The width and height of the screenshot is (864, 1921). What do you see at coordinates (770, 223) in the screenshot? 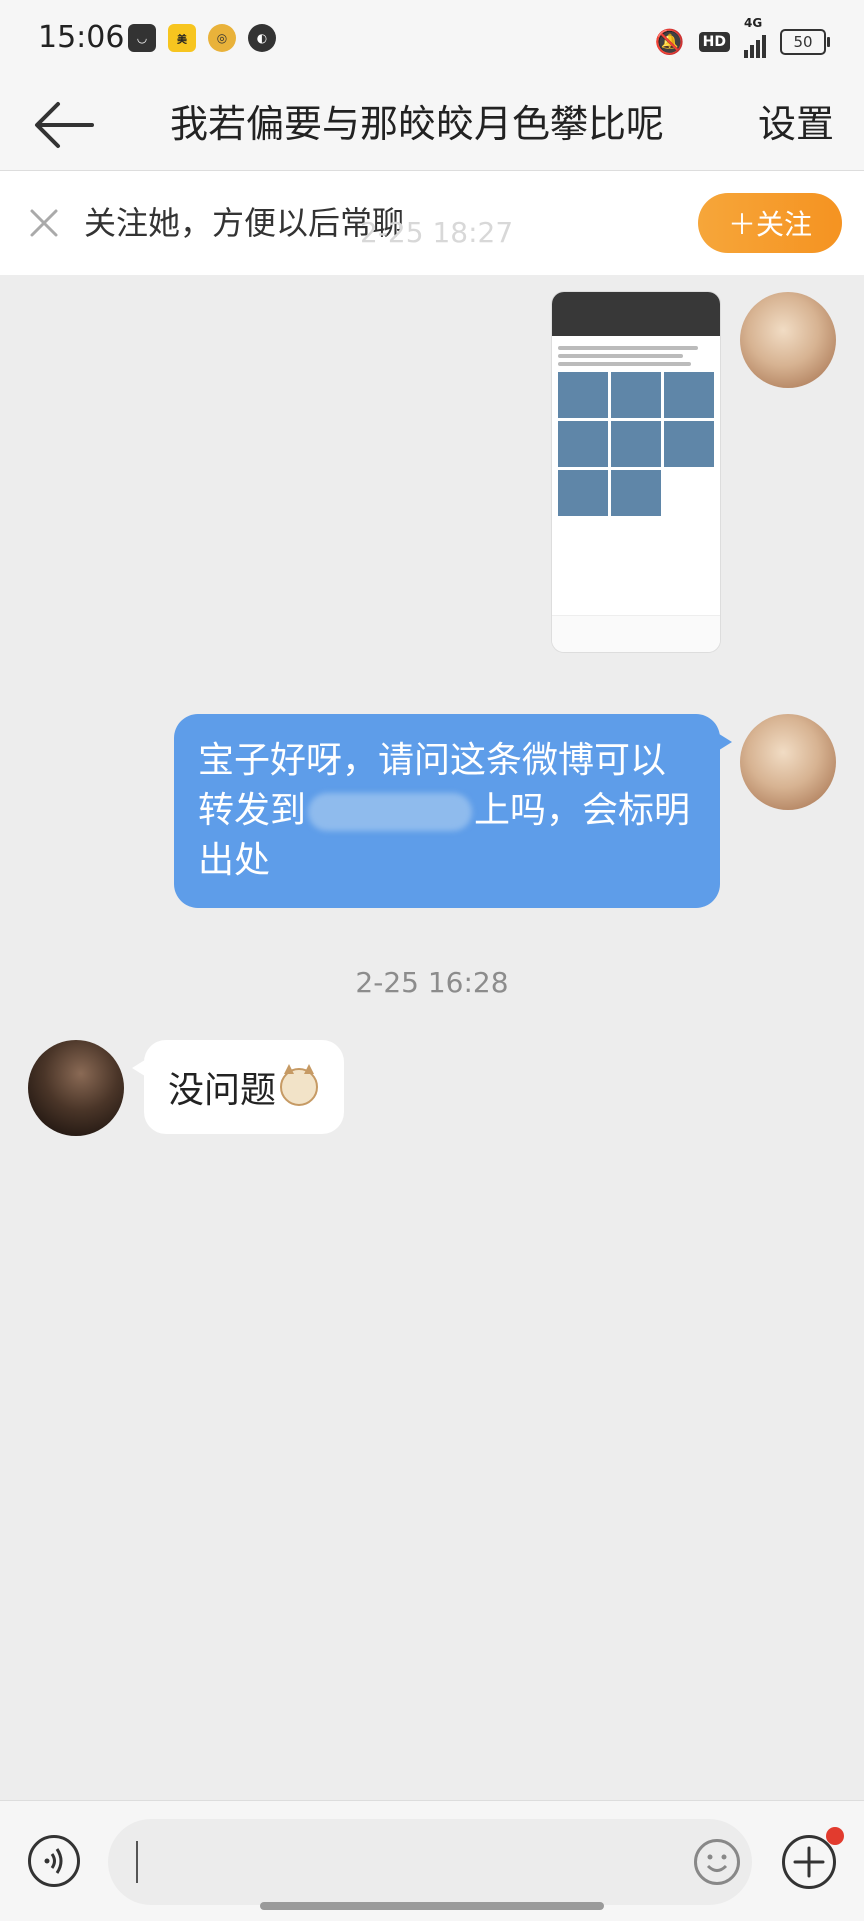
I see `follow-button: ＋关注` at bounding box center [770, 223].